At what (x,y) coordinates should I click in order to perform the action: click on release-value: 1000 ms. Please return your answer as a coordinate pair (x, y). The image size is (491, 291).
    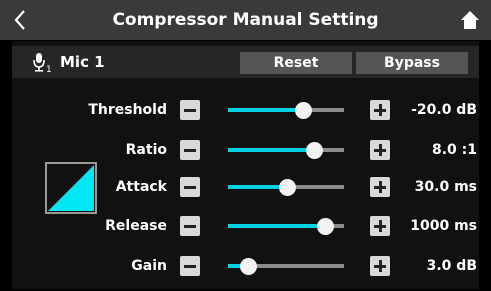
    Looking at the image, I should click on (443, 226).